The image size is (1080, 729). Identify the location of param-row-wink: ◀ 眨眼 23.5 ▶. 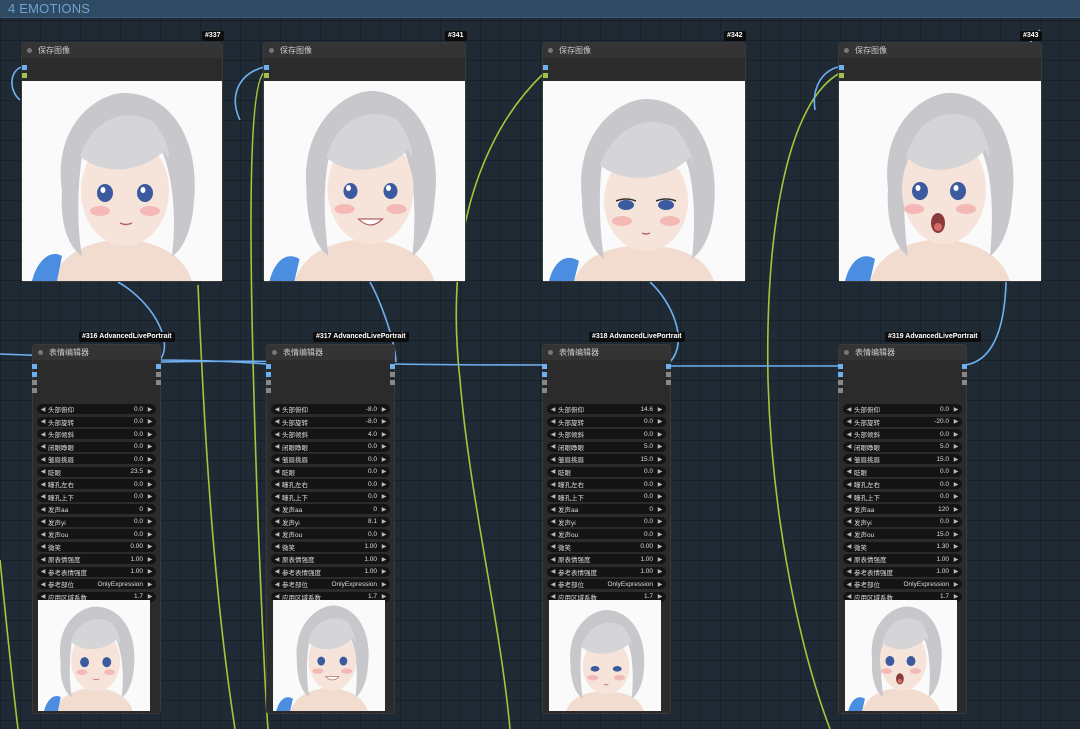
(96, 471).